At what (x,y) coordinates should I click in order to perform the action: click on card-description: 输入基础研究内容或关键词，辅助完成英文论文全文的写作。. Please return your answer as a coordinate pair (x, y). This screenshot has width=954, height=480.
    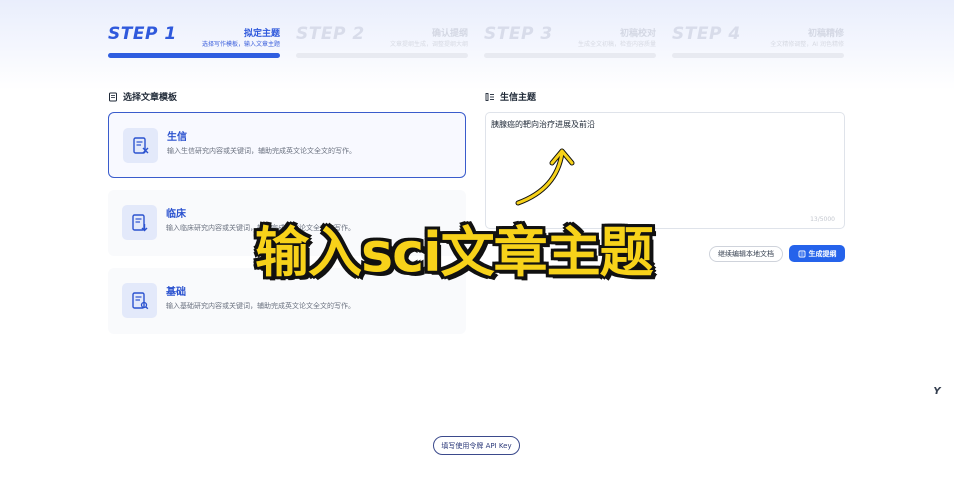
    Looking at the image, I should click on (260, 306).